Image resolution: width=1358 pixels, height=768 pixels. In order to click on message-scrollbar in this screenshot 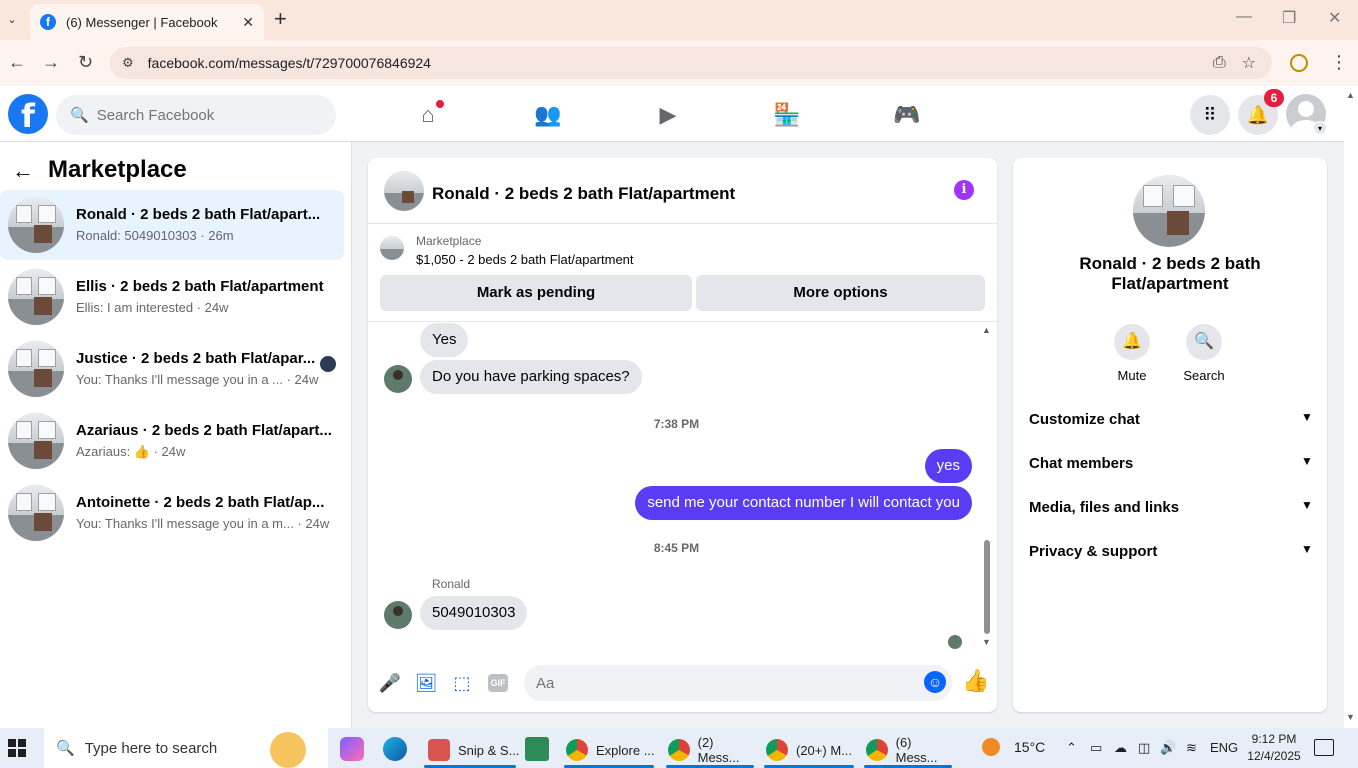, I will do `click(987, 587)`.